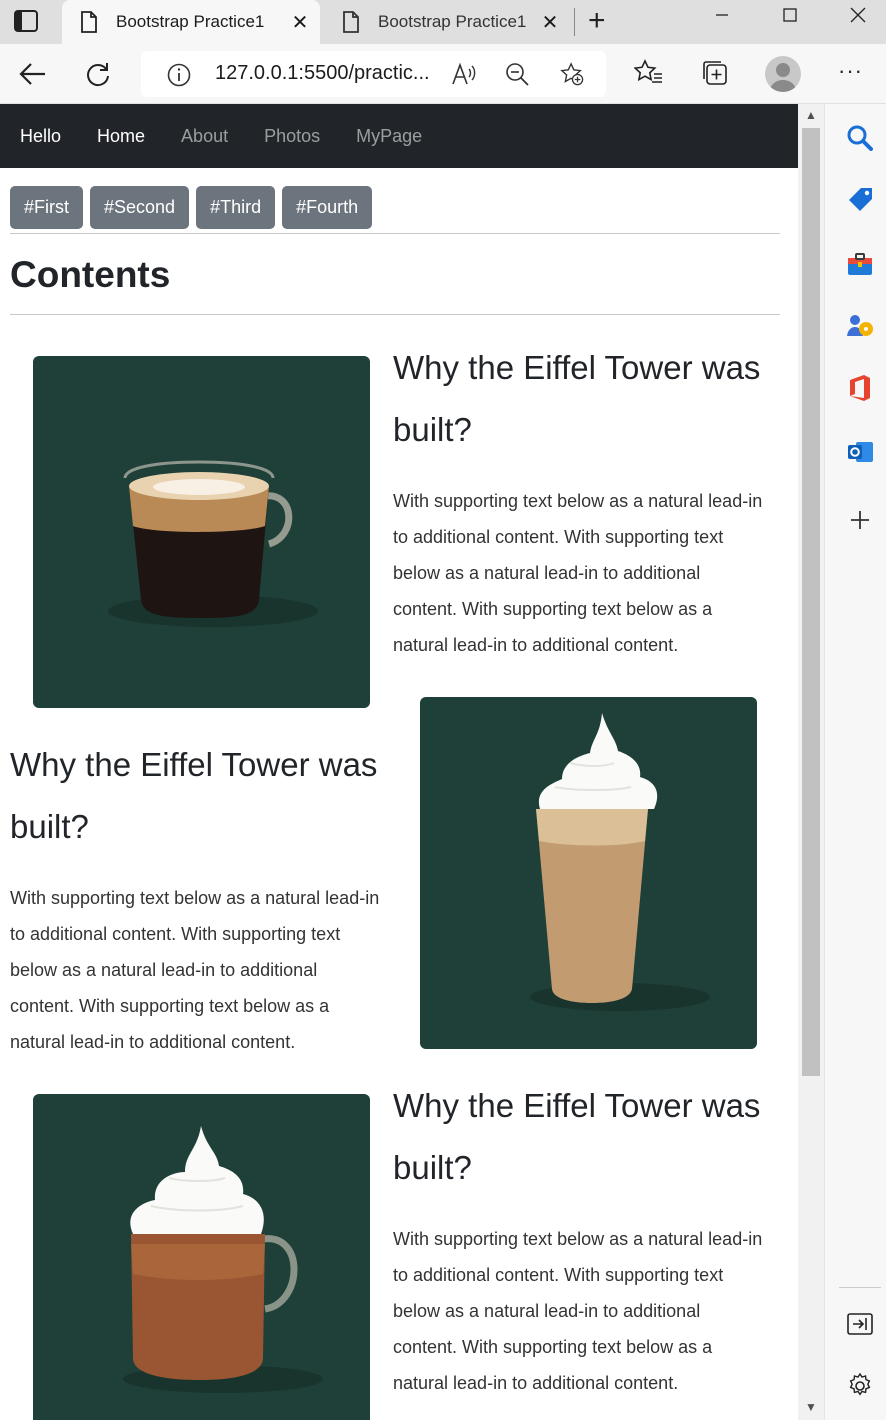  I want to click on page-scrollbar: ▲ ▼, so click(811, 762).